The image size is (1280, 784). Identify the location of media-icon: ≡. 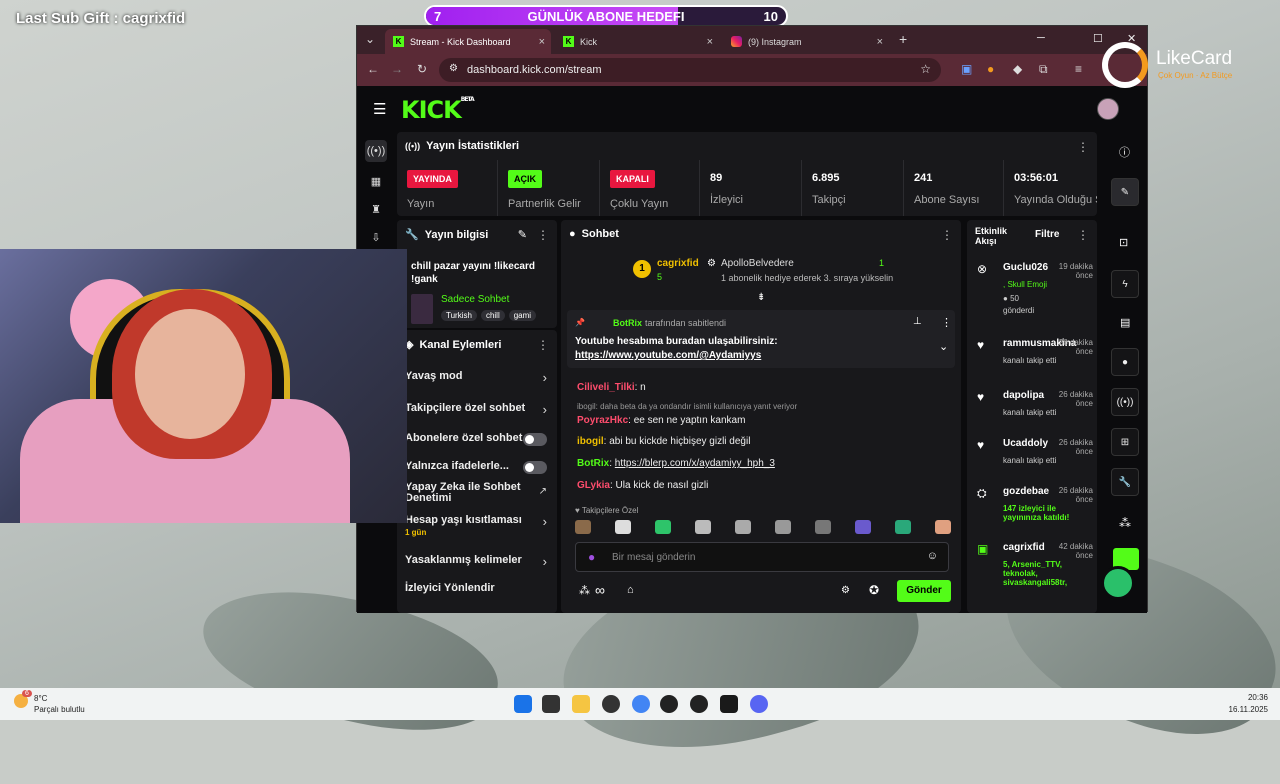
(1078, 69).